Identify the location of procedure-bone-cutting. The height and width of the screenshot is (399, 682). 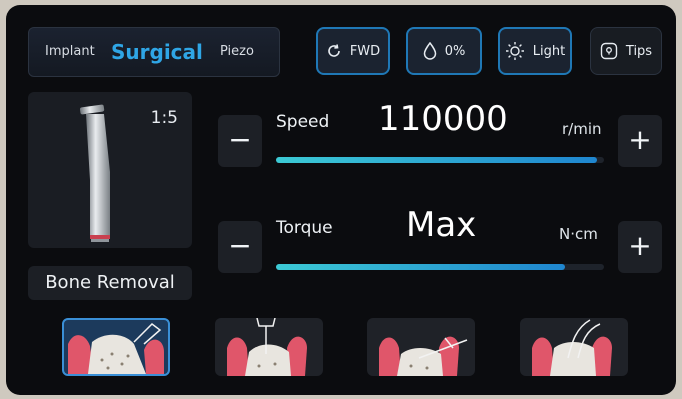
(116, 347).